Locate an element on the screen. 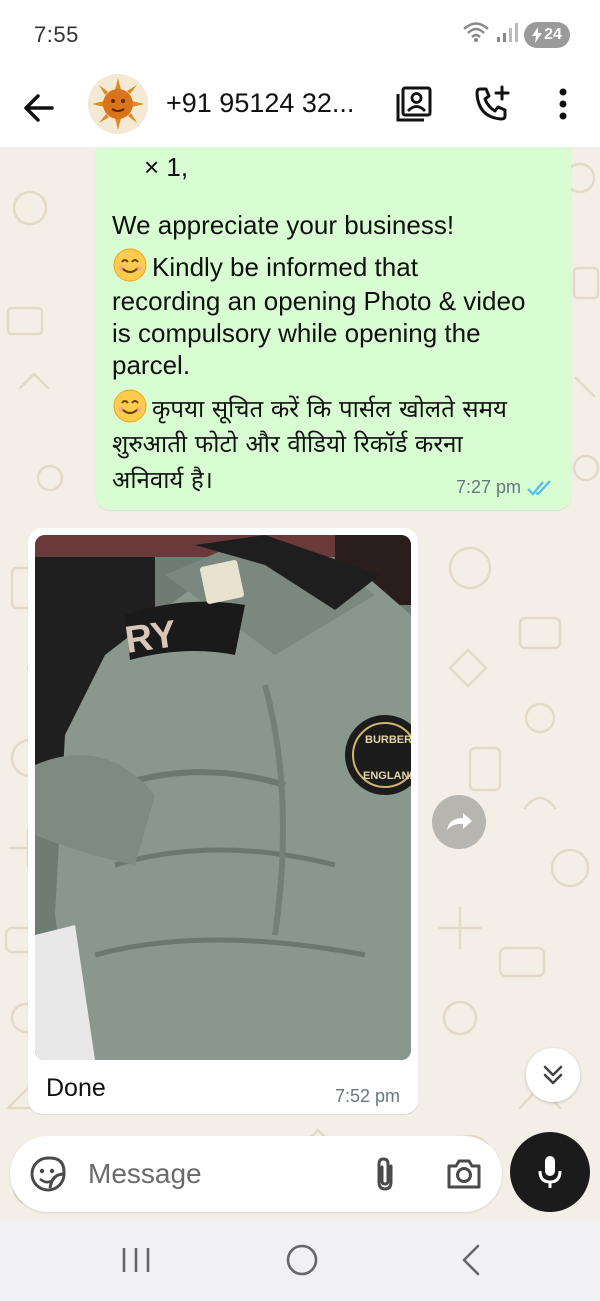 This screenshot has height=1301, width=600. signal-icon is located at coordinates (507, 34).